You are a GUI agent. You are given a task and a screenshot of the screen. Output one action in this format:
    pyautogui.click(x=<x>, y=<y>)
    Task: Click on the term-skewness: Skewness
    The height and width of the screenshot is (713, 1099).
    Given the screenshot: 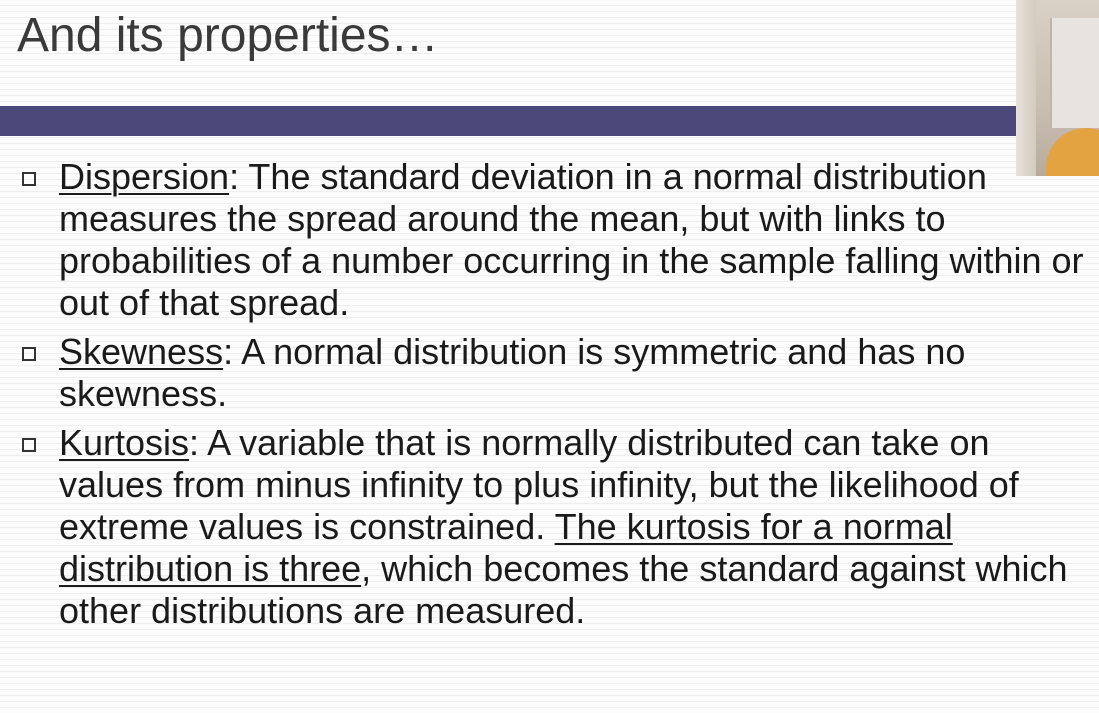 What is the action you would take?
    pyautogui.click(x=141, y=351)
    